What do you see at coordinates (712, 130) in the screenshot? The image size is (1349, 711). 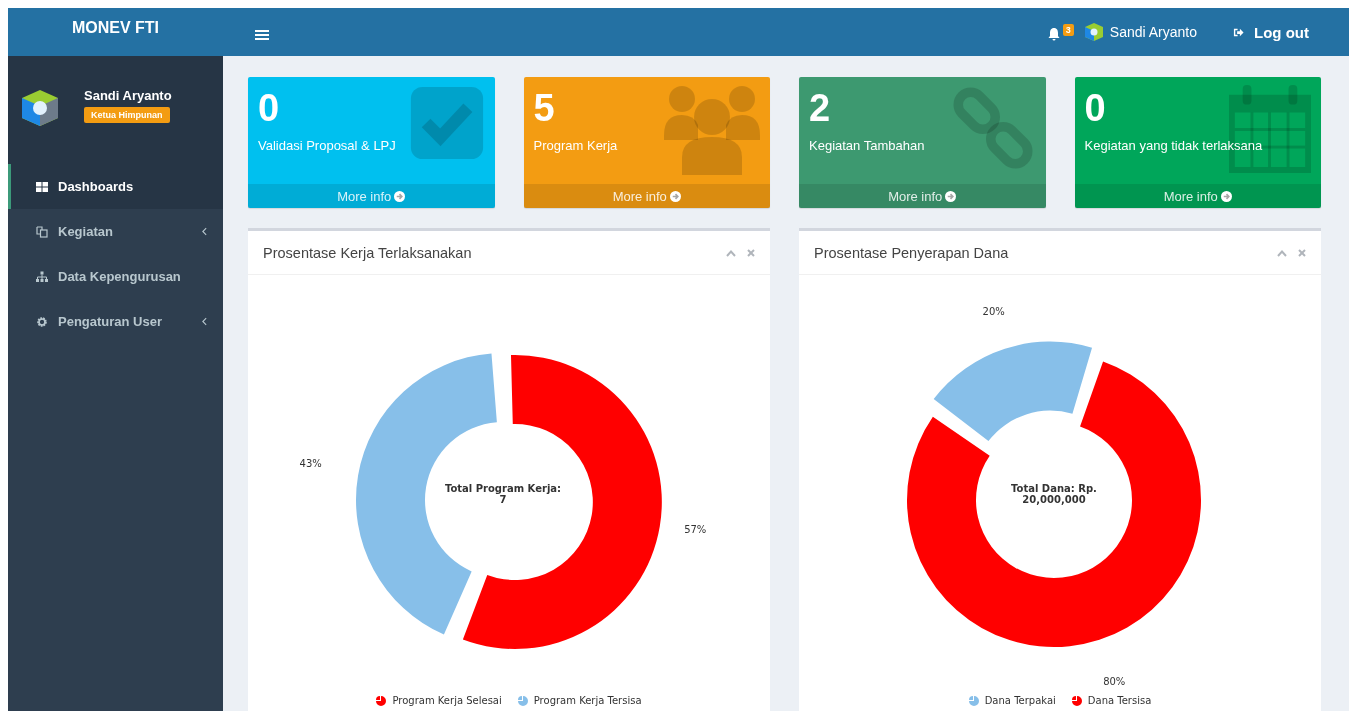 I see `users-icon` at bounding box center [712, 130].